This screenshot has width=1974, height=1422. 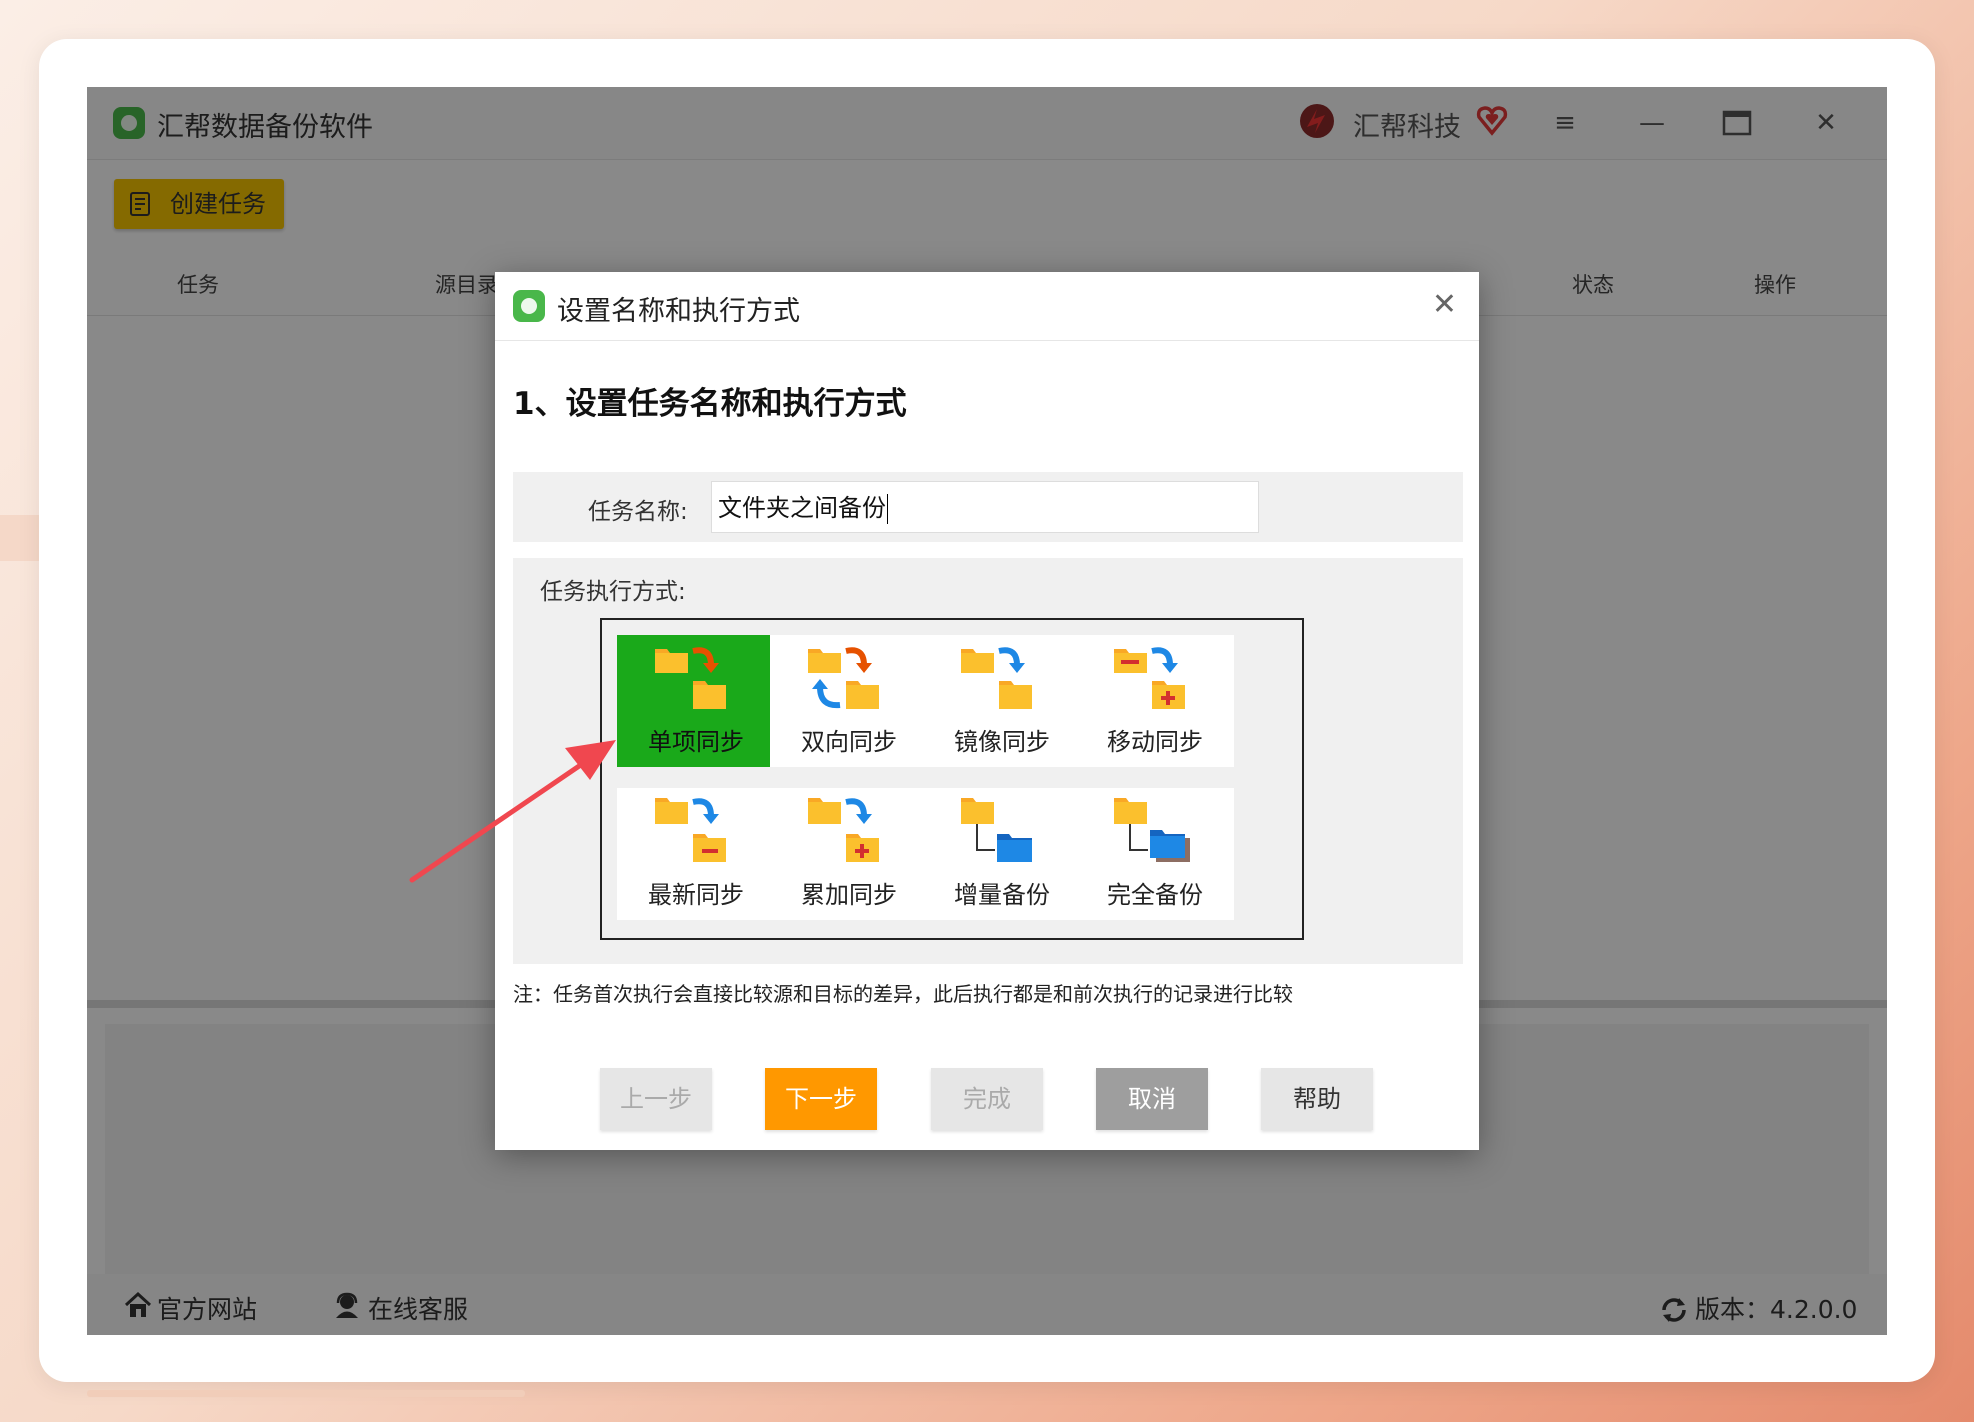 What do you see at coordinates (690, 830) in the screenshot?
I see `latest-sync-icon` at bounding box center [690, 830].